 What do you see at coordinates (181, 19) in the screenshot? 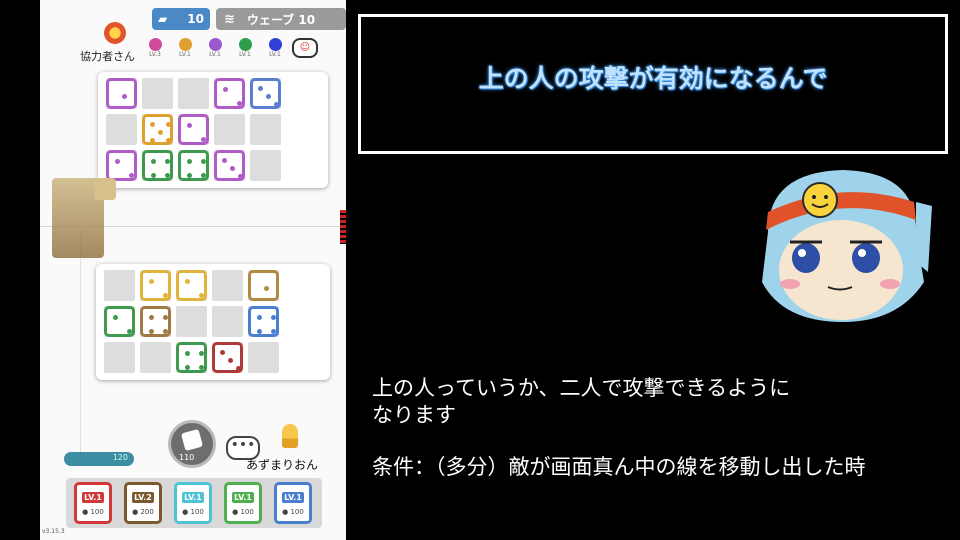
I see `sp-counter: ▰ 10` at bounding box center [181, 19].